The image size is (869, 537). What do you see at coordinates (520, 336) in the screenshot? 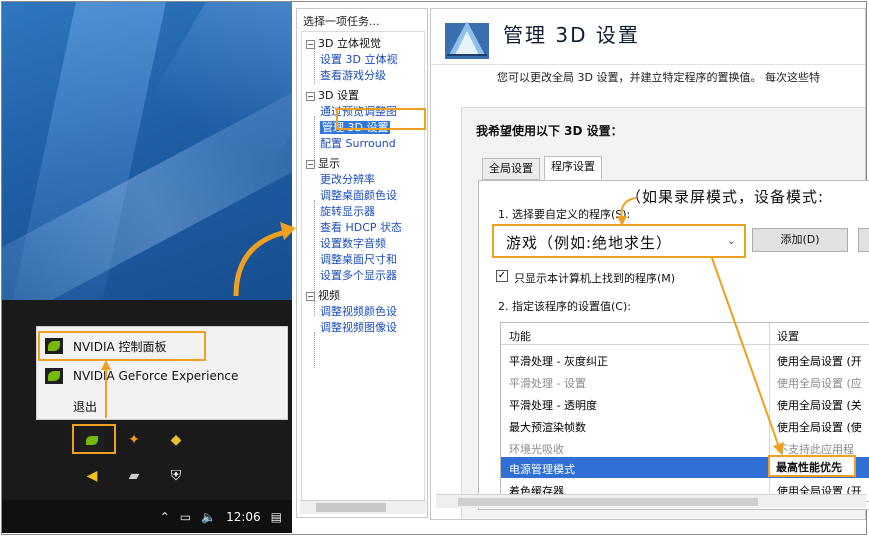
I see `column-header-feature: 功能` at bounding box center [520, 336].